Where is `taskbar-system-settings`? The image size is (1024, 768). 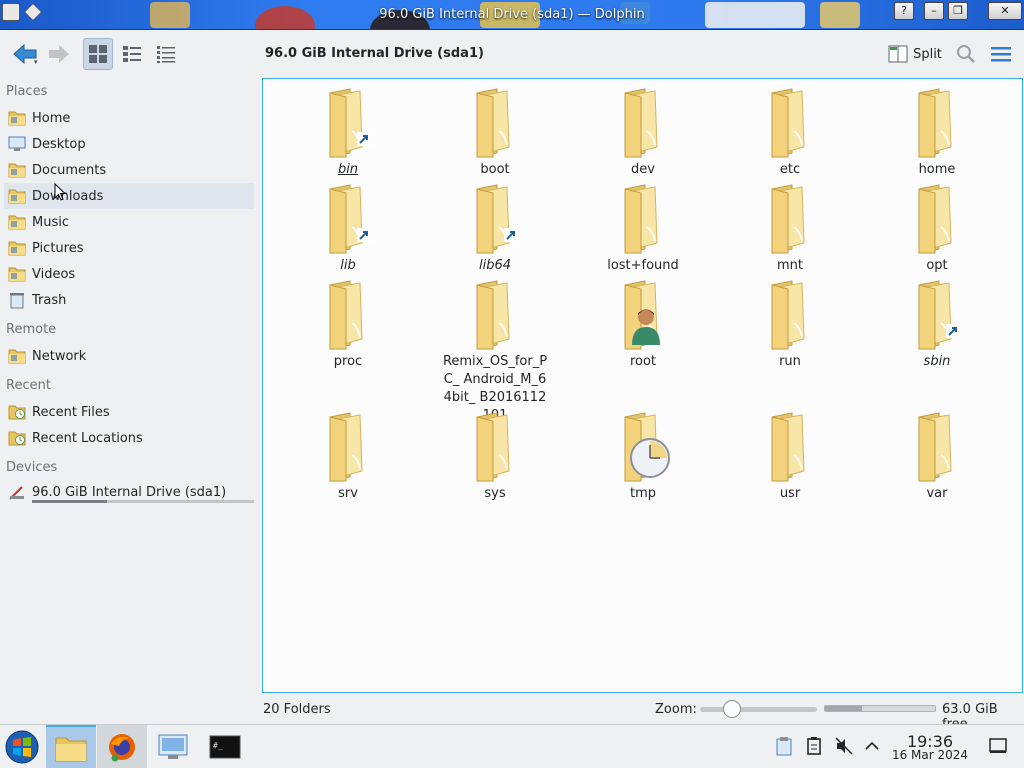 taskbar-system-settings is located at coordinates (173, 746).